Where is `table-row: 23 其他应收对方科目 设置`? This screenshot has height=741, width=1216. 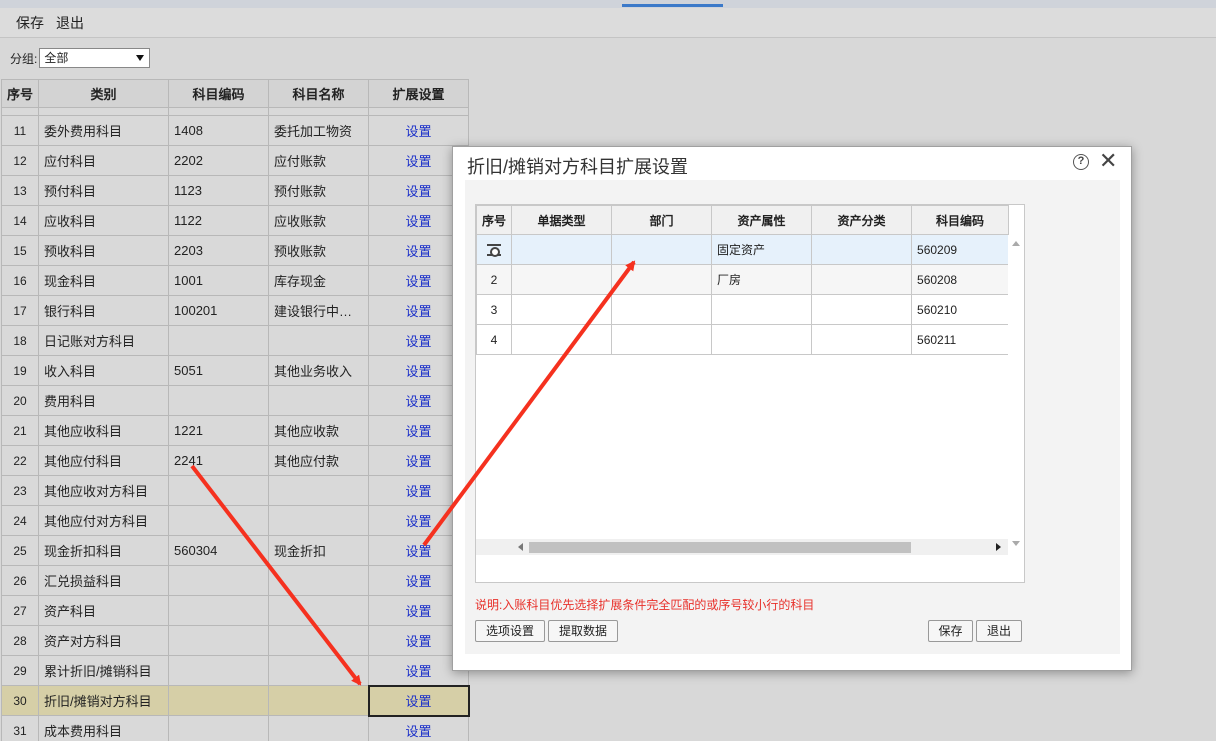 table-row: 23 其他应收对方科目 设置 is located at coordinates (235, 490).